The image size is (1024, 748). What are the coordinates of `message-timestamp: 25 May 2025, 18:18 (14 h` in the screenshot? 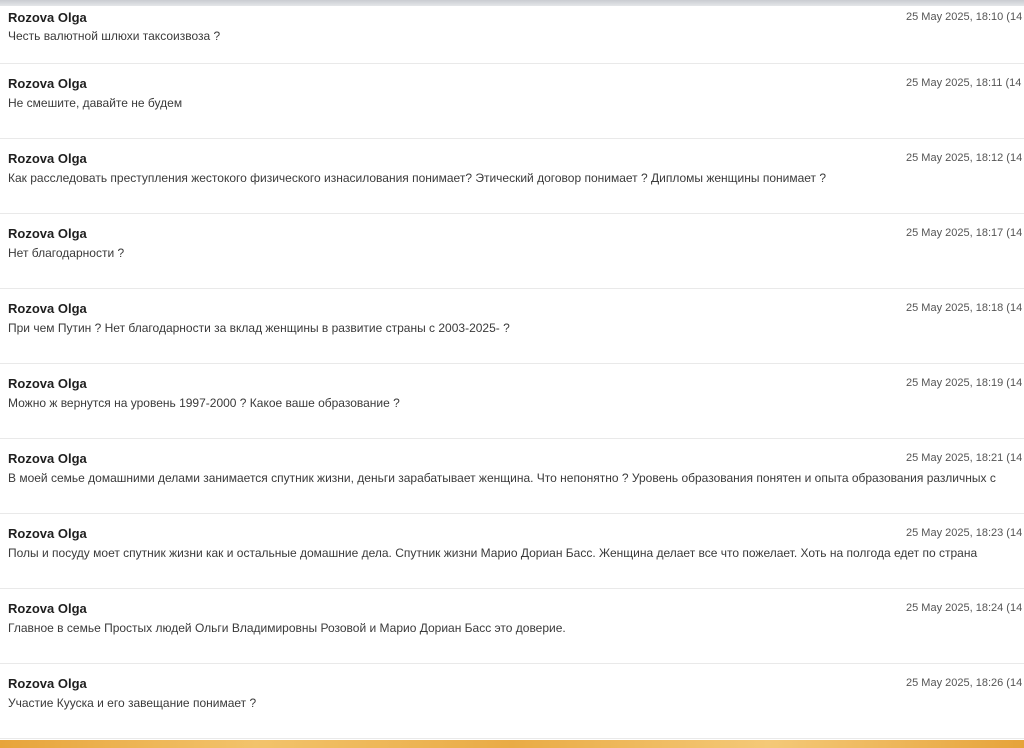 It's located at (965, 308).